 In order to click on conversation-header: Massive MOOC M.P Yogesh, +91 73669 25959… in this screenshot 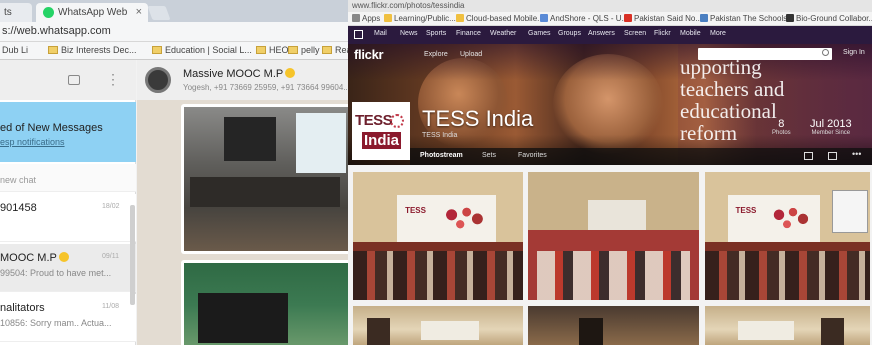, I will do `click(244, 80)`.